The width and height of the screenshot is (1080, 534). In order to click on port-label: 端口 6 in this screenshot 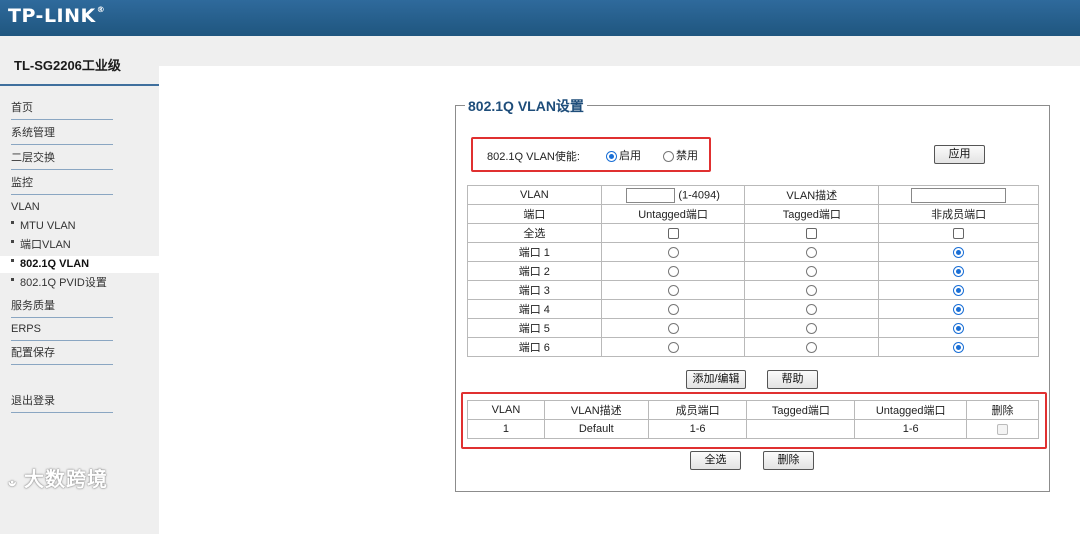, I will do `click(534, 347)`.